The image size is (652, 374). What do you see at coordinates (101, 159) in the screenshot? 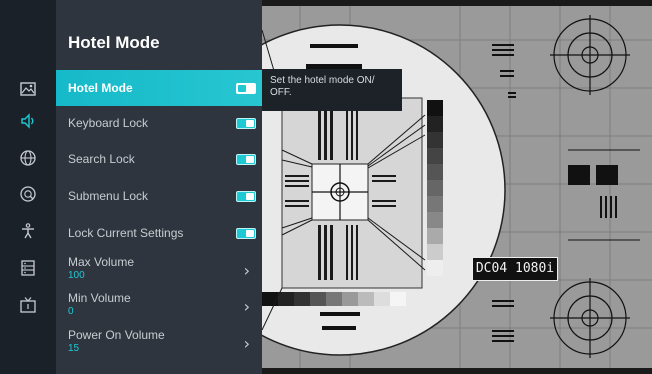
I see `menu-item-label: Search Lock` at bounding box center [101, 159].